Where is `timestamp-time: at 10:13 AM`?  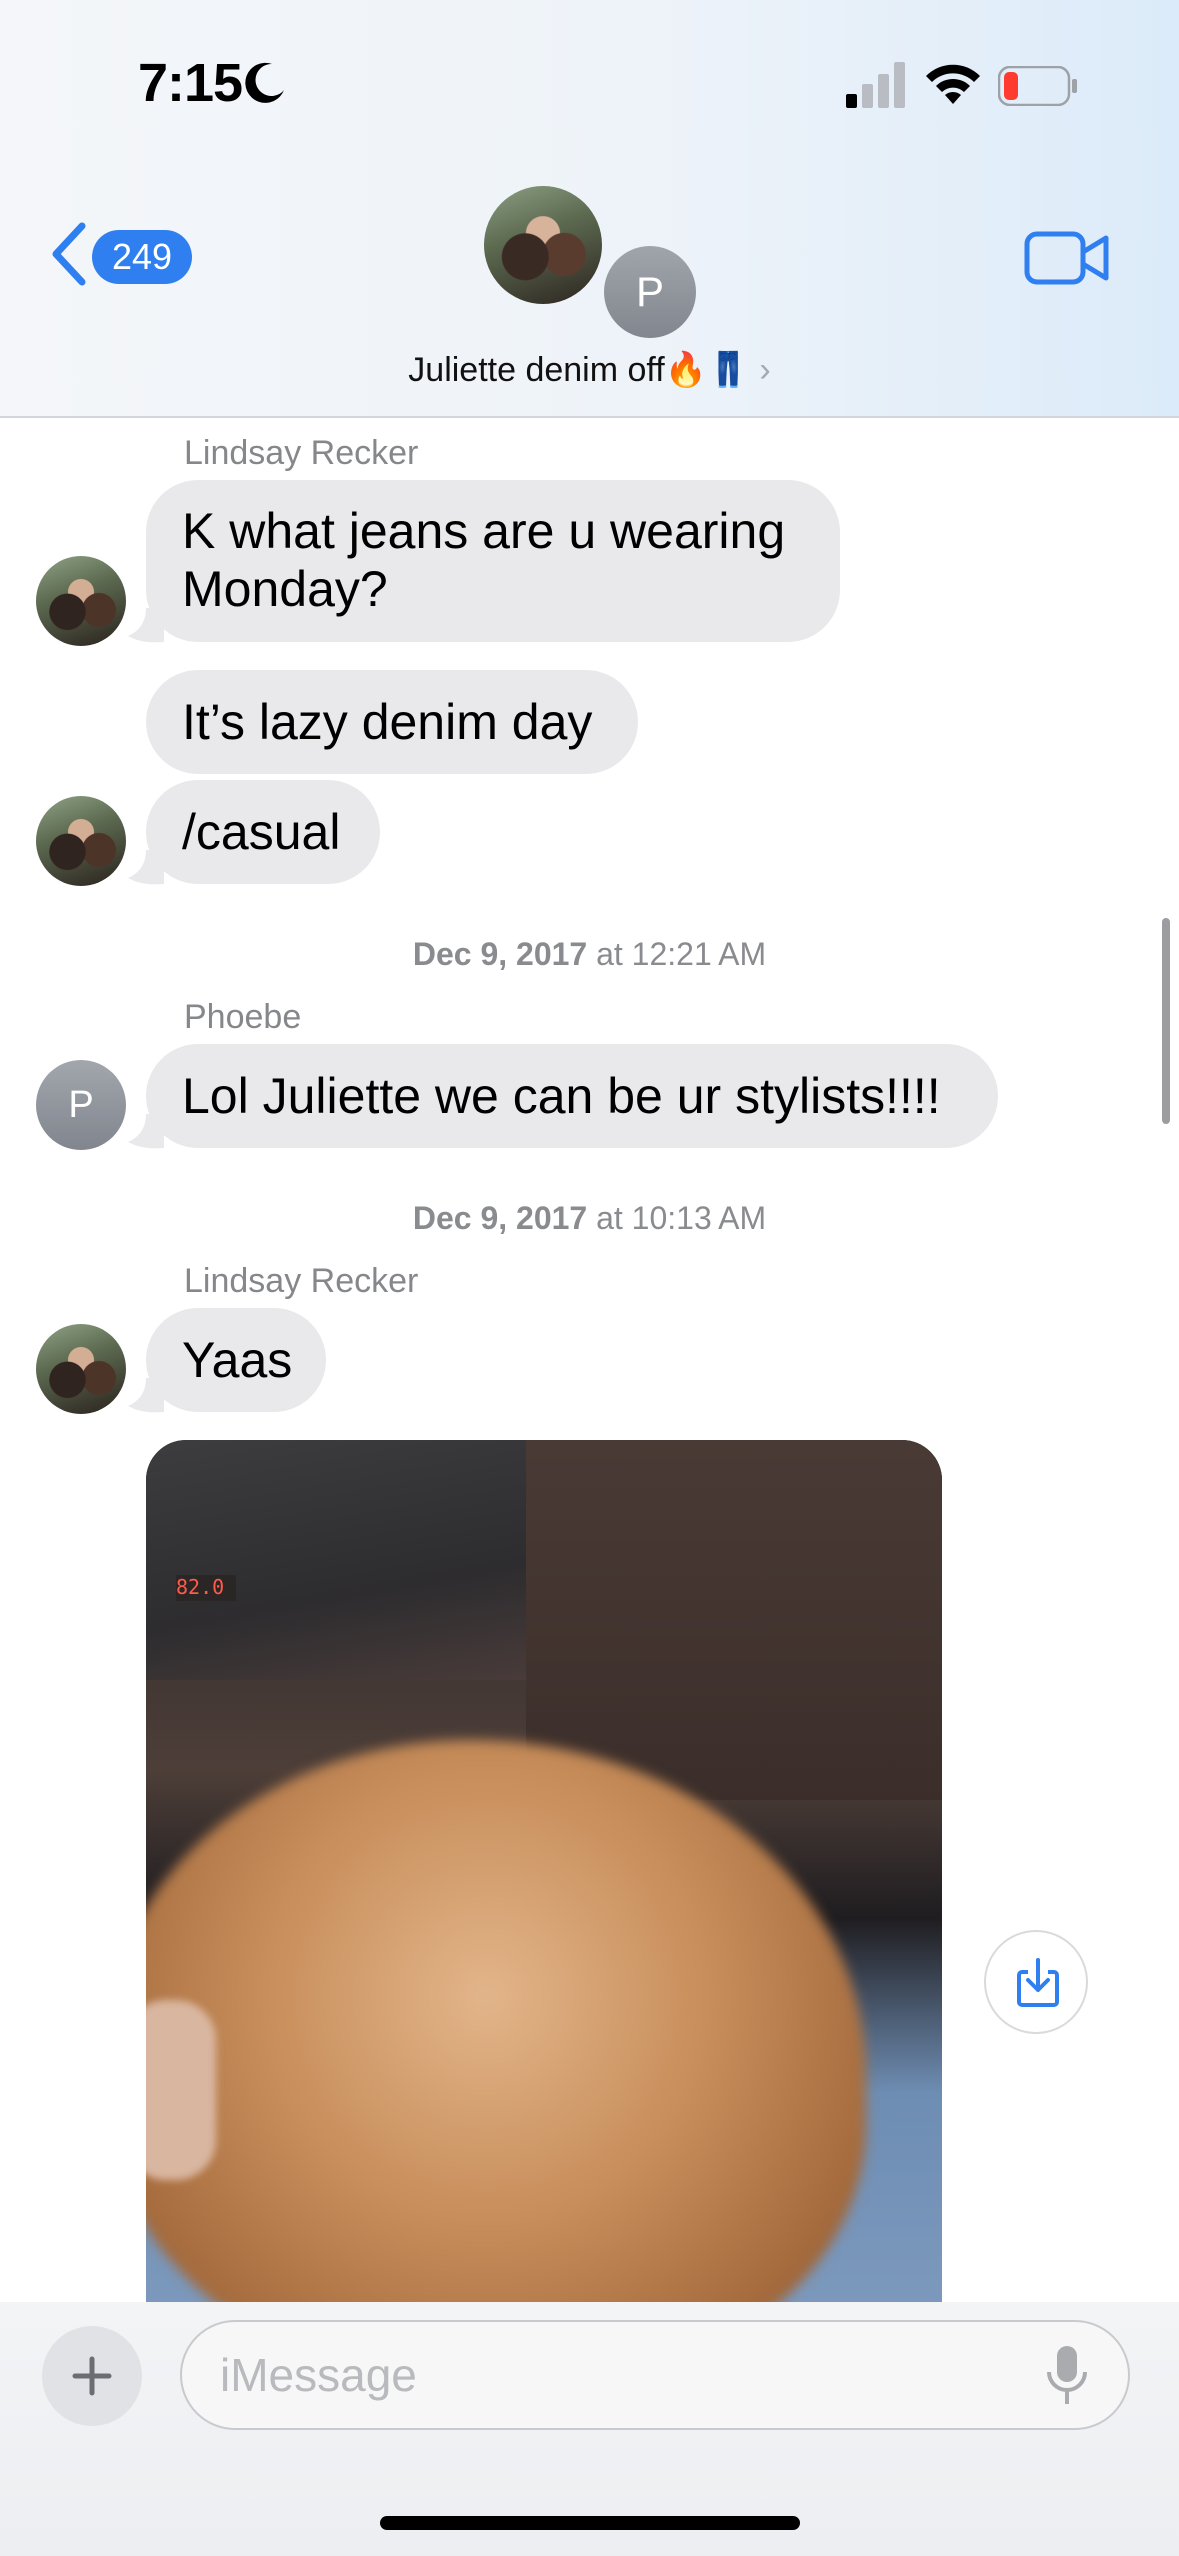
timestamp-time: at 10:13 AM is located at coordinates (681, 1218).